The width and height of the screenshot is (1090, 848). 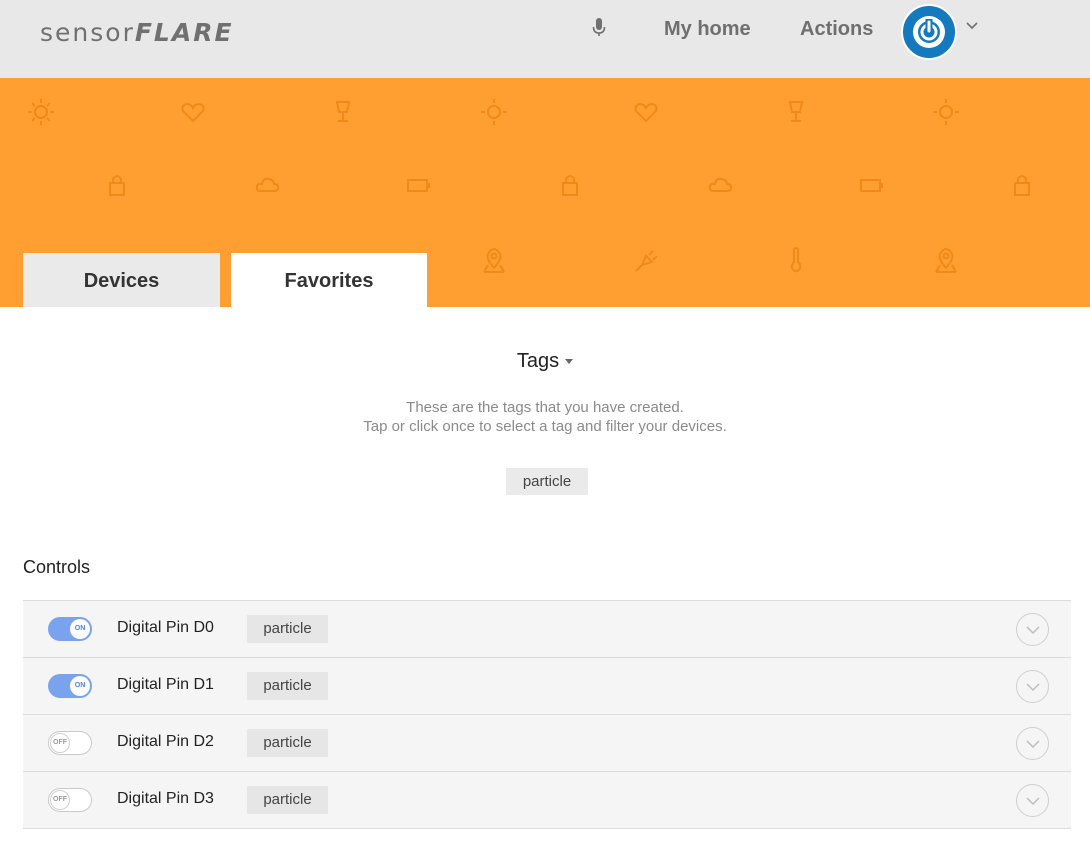 What do you see at coordinates (547, 629) in the screenshot?
I see `list-item: ON Digital Pin D0 particle` at bounding box center [547, 629].